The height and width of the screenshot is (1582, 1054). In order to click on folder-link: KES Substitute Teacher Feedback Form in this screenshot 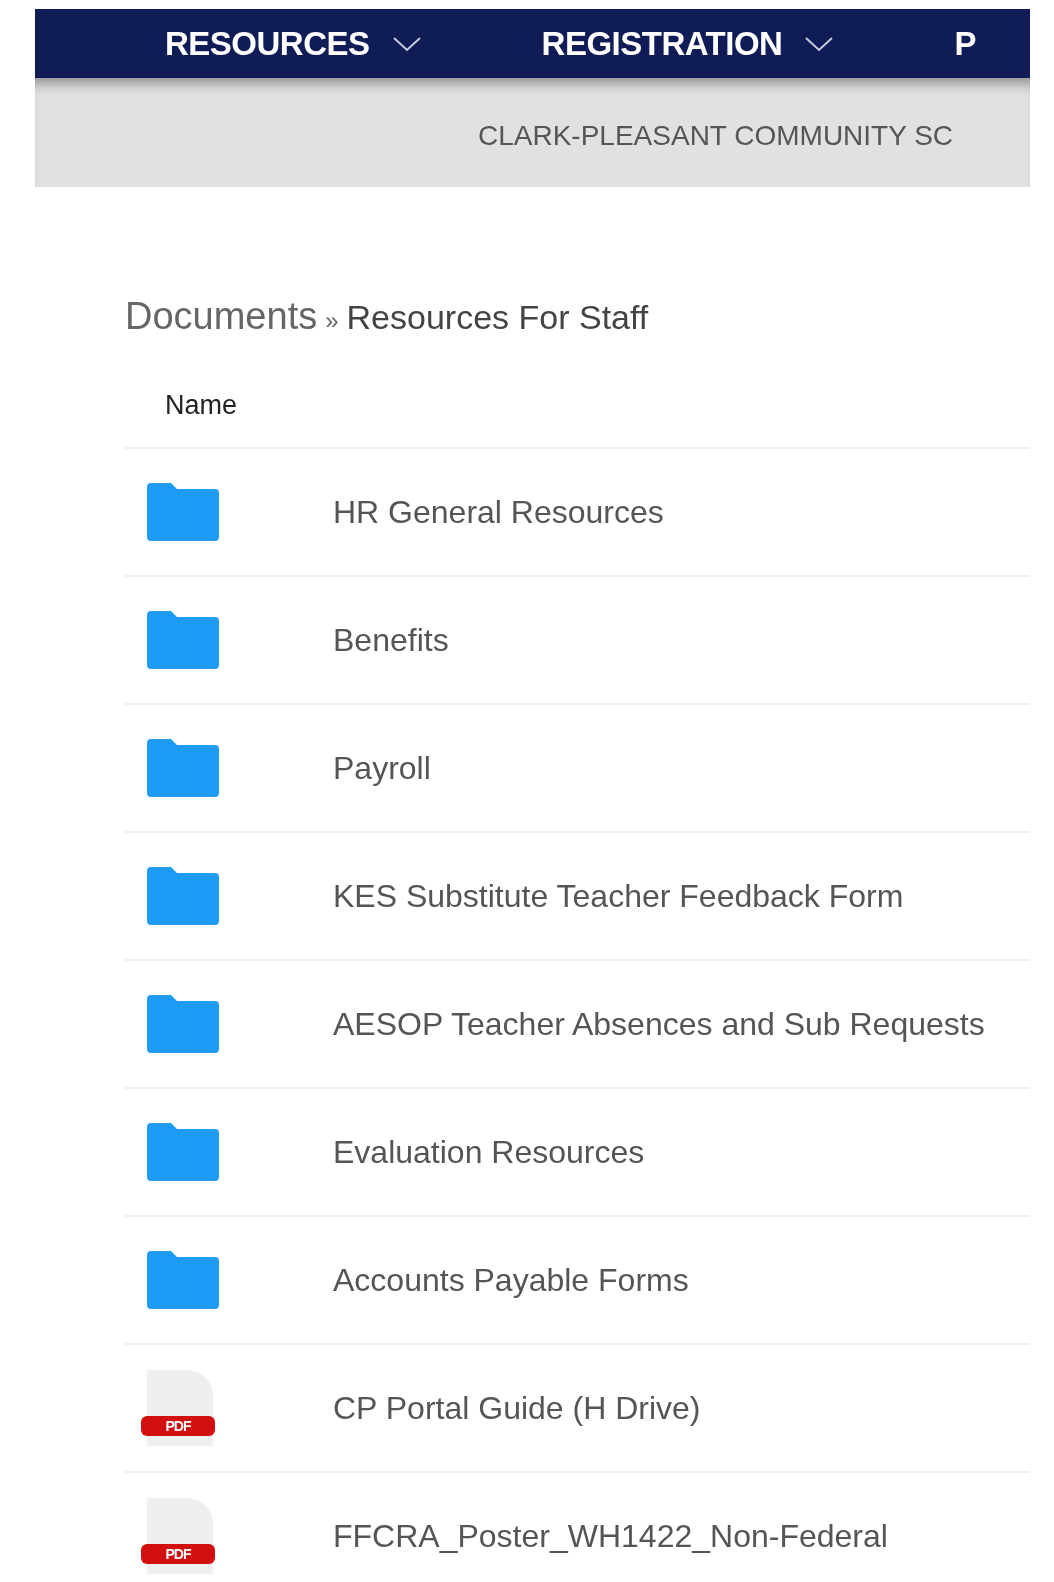, I will do `click(618, 896)`.